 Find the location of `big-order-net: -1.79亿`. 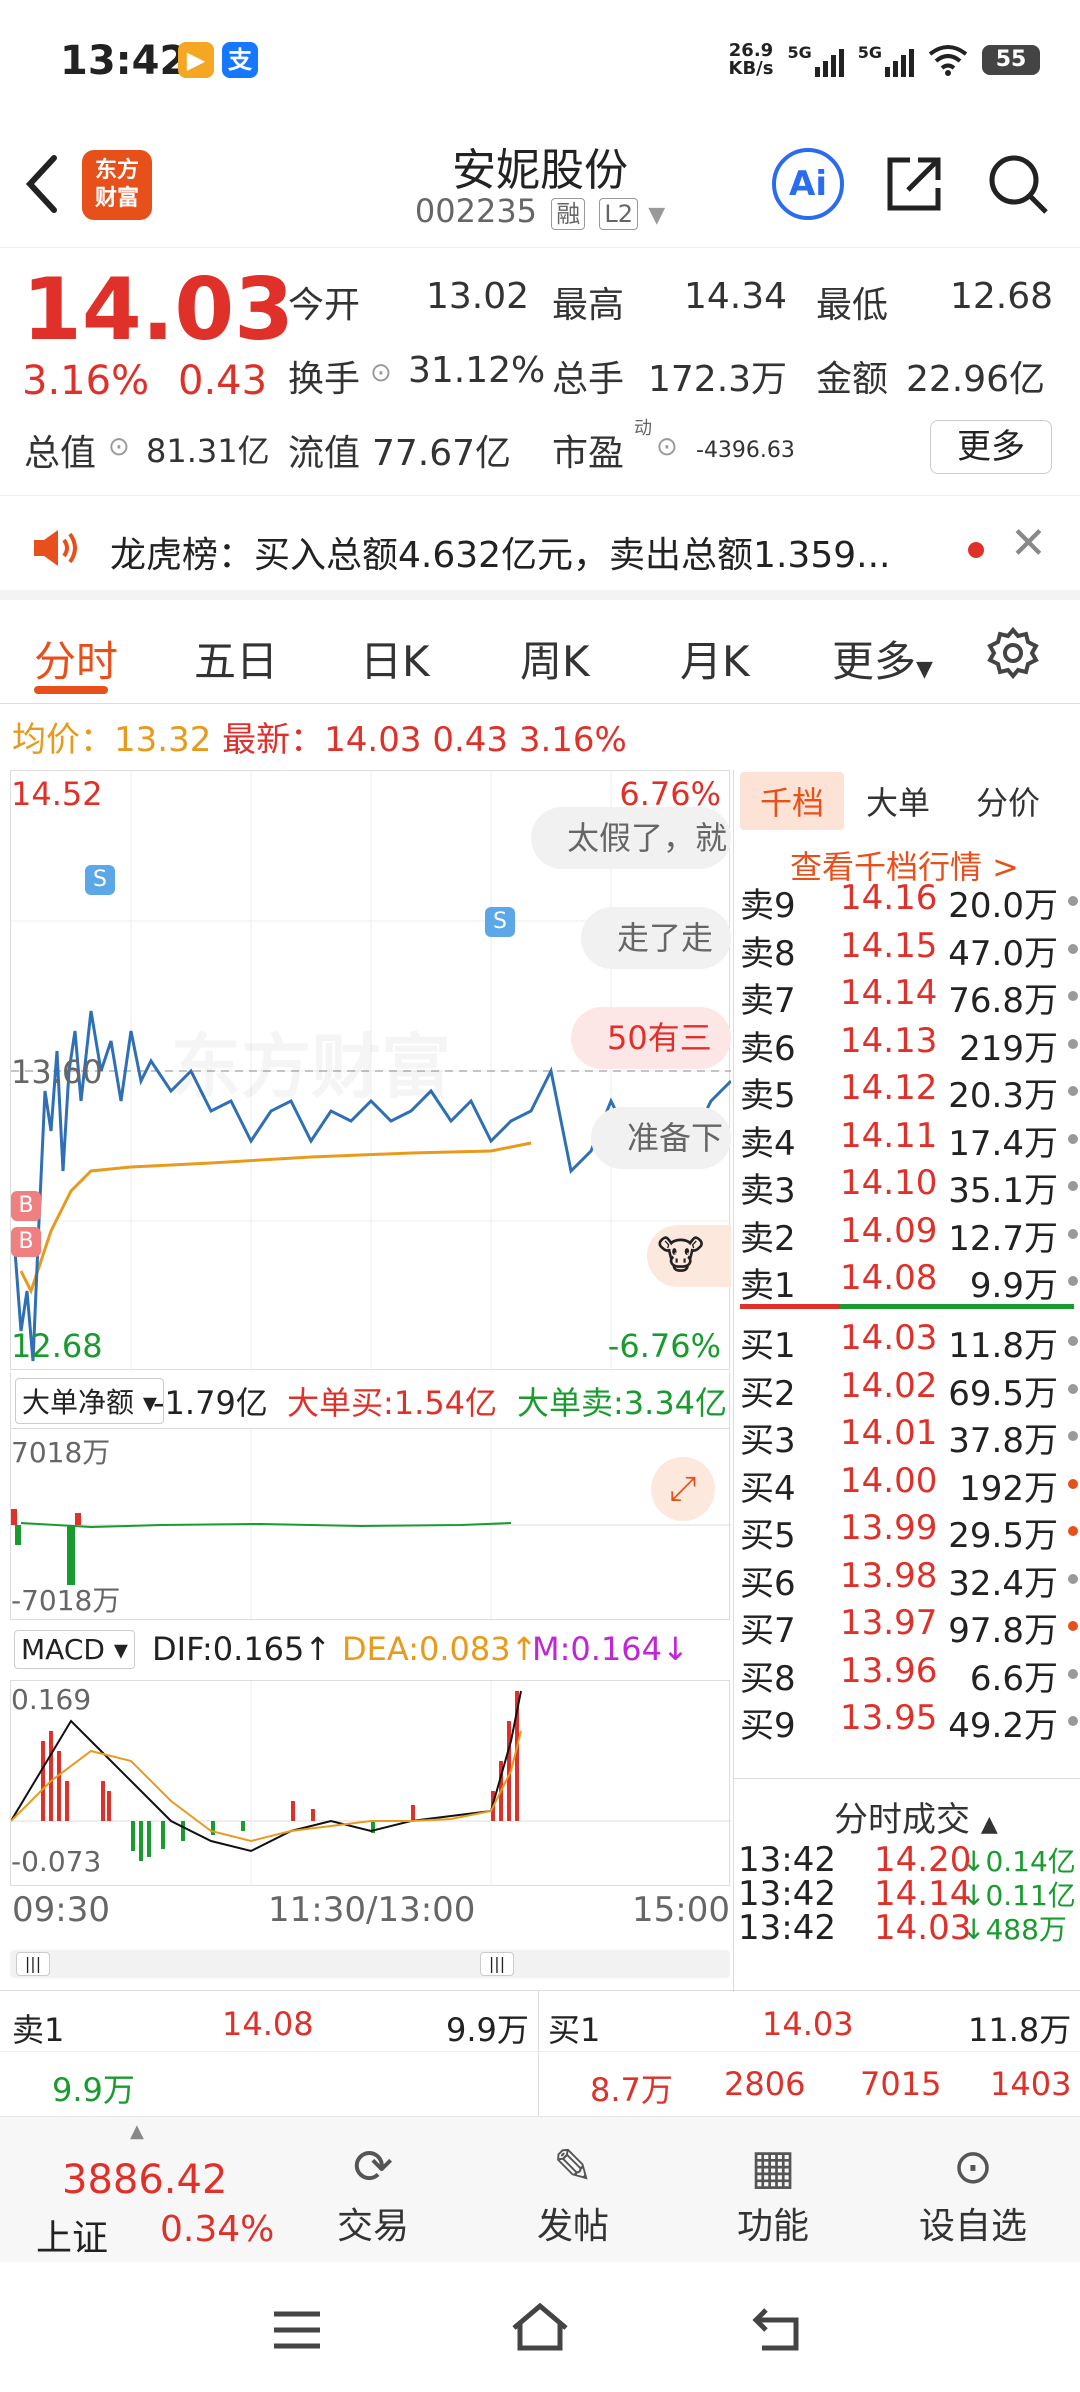

big-order-net: -1.79亿 is located at coordinates (210, 1403).